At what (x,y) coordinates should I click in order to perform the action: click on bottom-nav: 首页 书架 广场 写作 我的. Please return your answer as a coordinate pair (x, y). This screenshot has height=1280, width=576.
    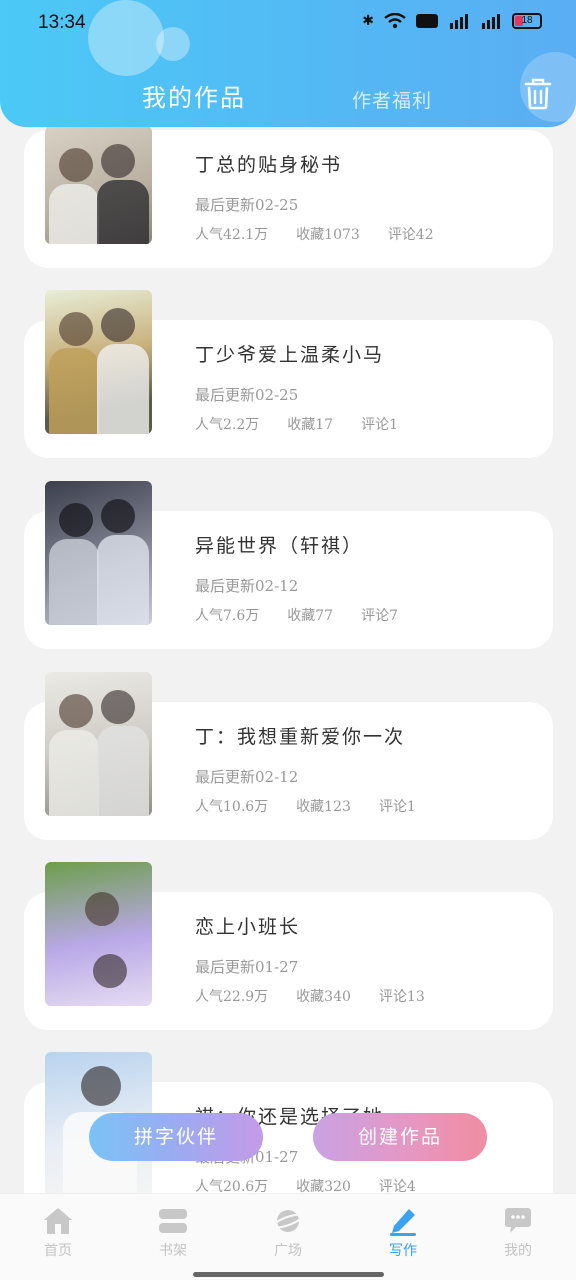
    Looking at the image, I should click on (288, 1236).